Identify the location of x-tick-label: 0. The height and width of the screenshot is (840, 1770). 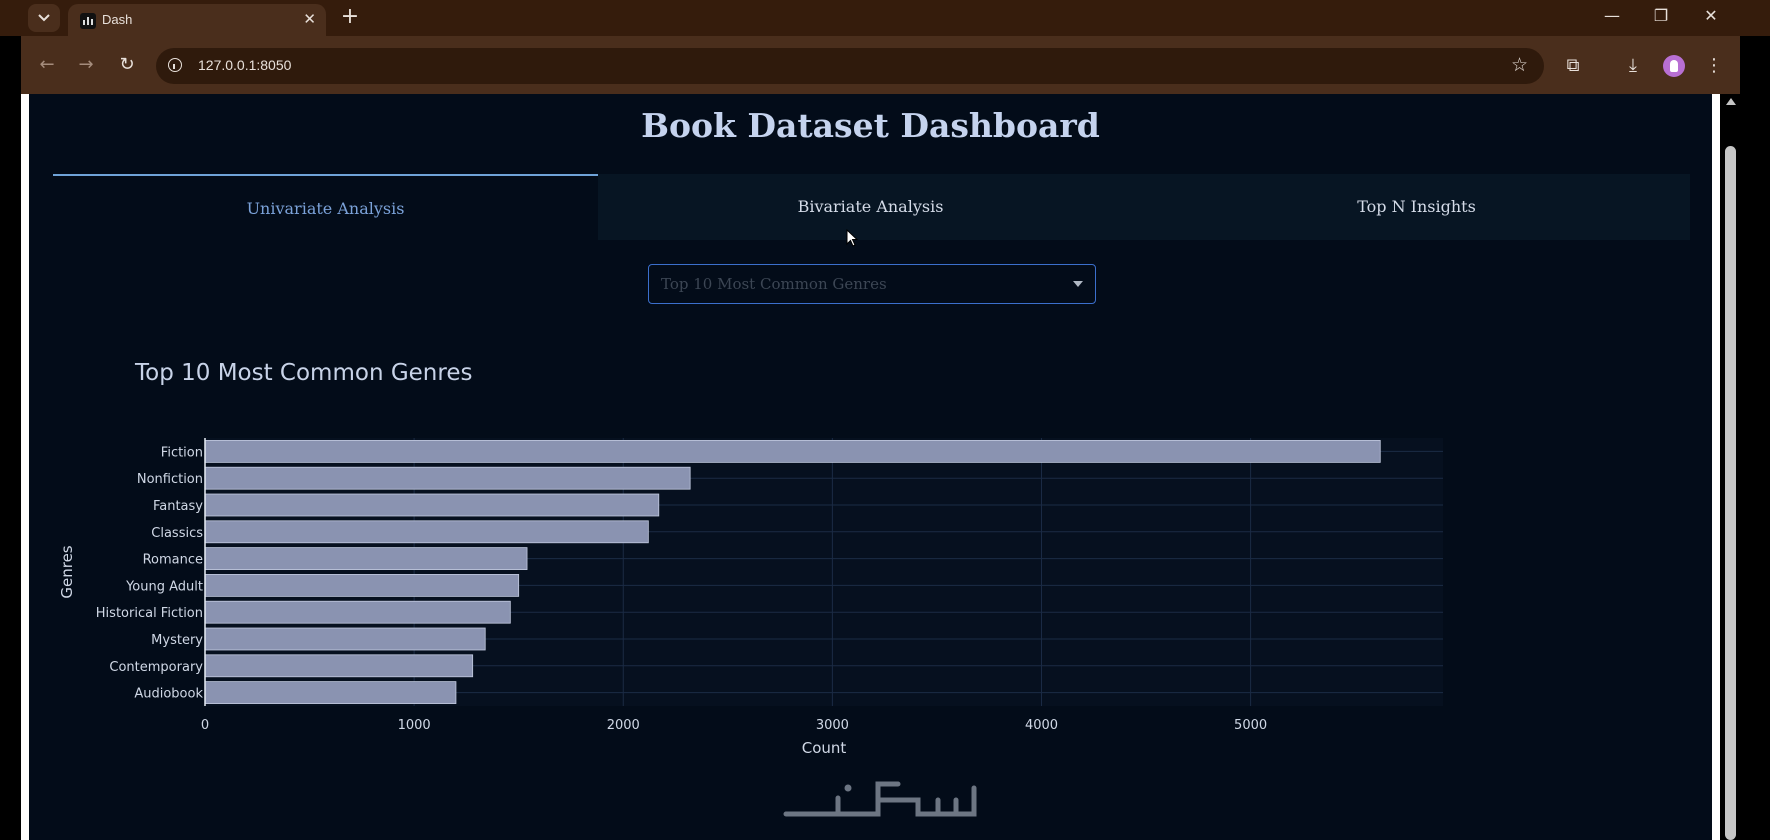
(205, 725).